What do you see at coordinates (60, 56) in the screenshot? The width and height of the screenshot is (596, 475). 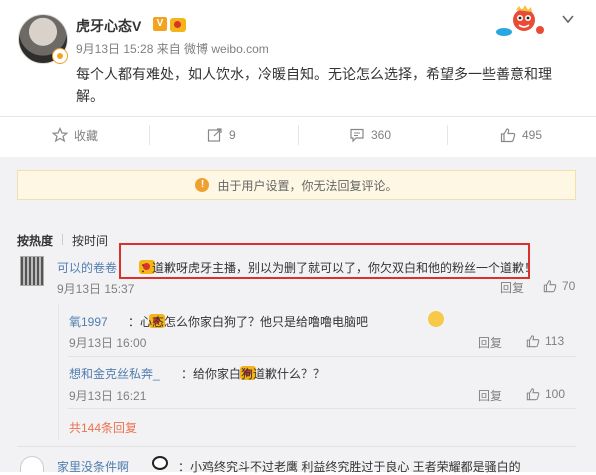 I see `medal-badge-icon` at bounding box center [60, 56].